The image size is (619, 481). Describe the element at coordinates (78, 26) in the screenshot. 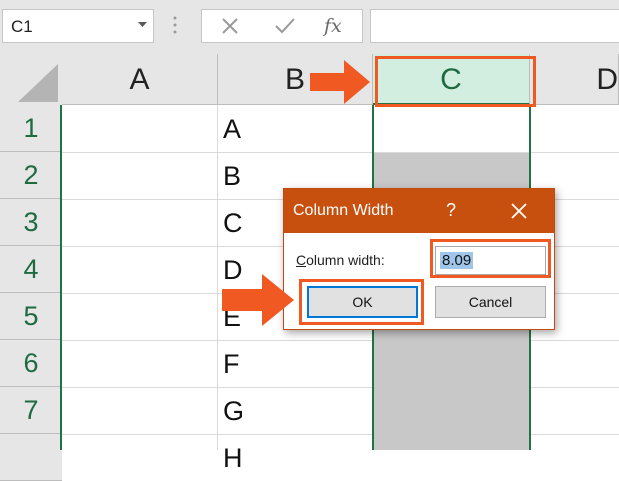

I see `name-box: C1` at that location.